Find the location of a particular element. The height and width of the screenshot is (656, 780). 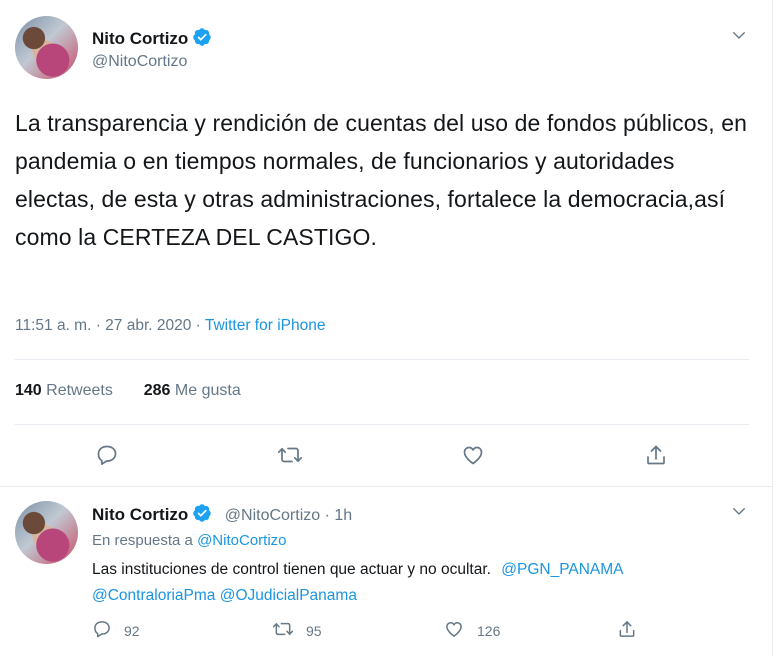

retweets-stat: 140 Retweets is located at coordinates (64, 390).